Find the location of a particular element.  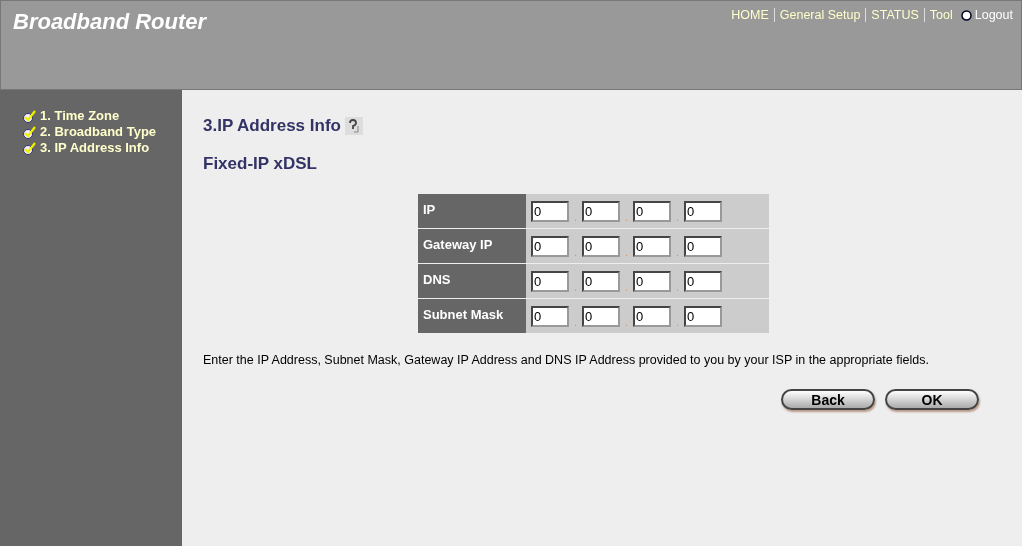

back-button: Back is located at coordinates (828, 399).